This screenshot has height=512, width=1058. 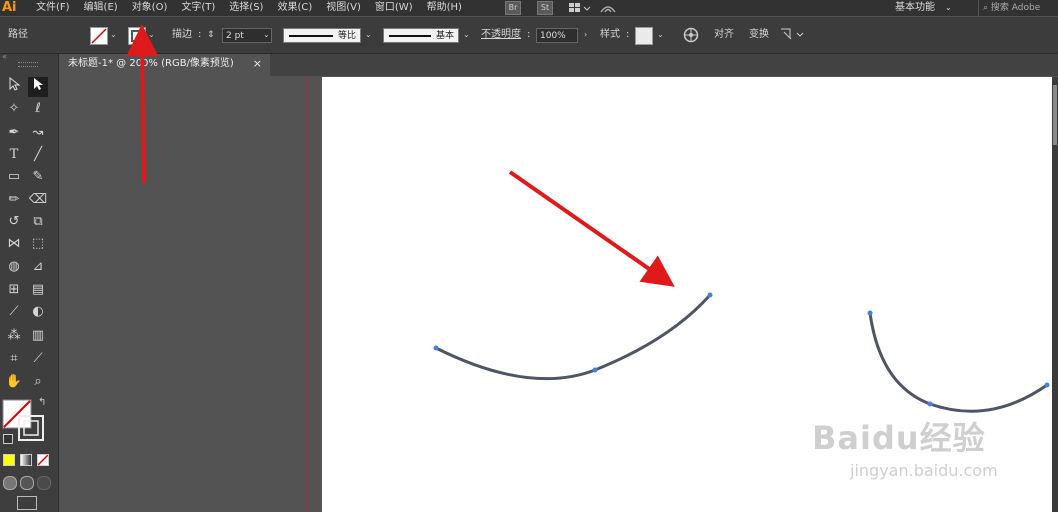 I want to click on type-tool-icon: T, so click(x=14, y=155).